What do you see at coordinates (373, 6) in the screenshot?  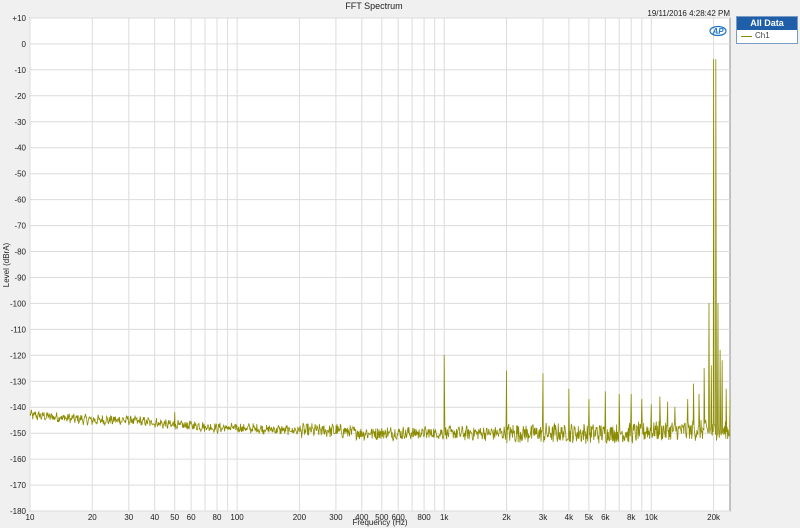 I see `chart-title: FFT Spectrum` at bounding box center [373, 6].